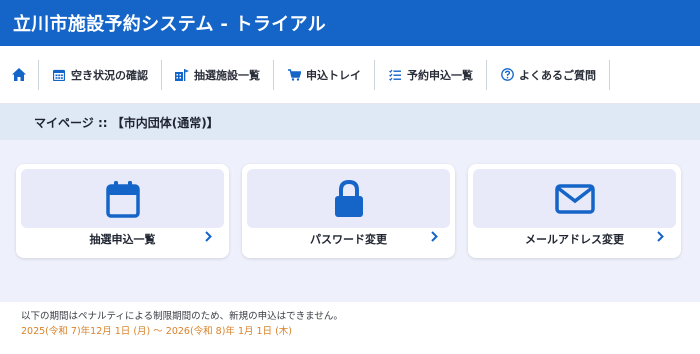 The width and height of the screenshot is (700, 354). What do you see at coordinates (182, 75) in the screenshot?
I see `building-flag-icon` at bounding box center [182, 75].